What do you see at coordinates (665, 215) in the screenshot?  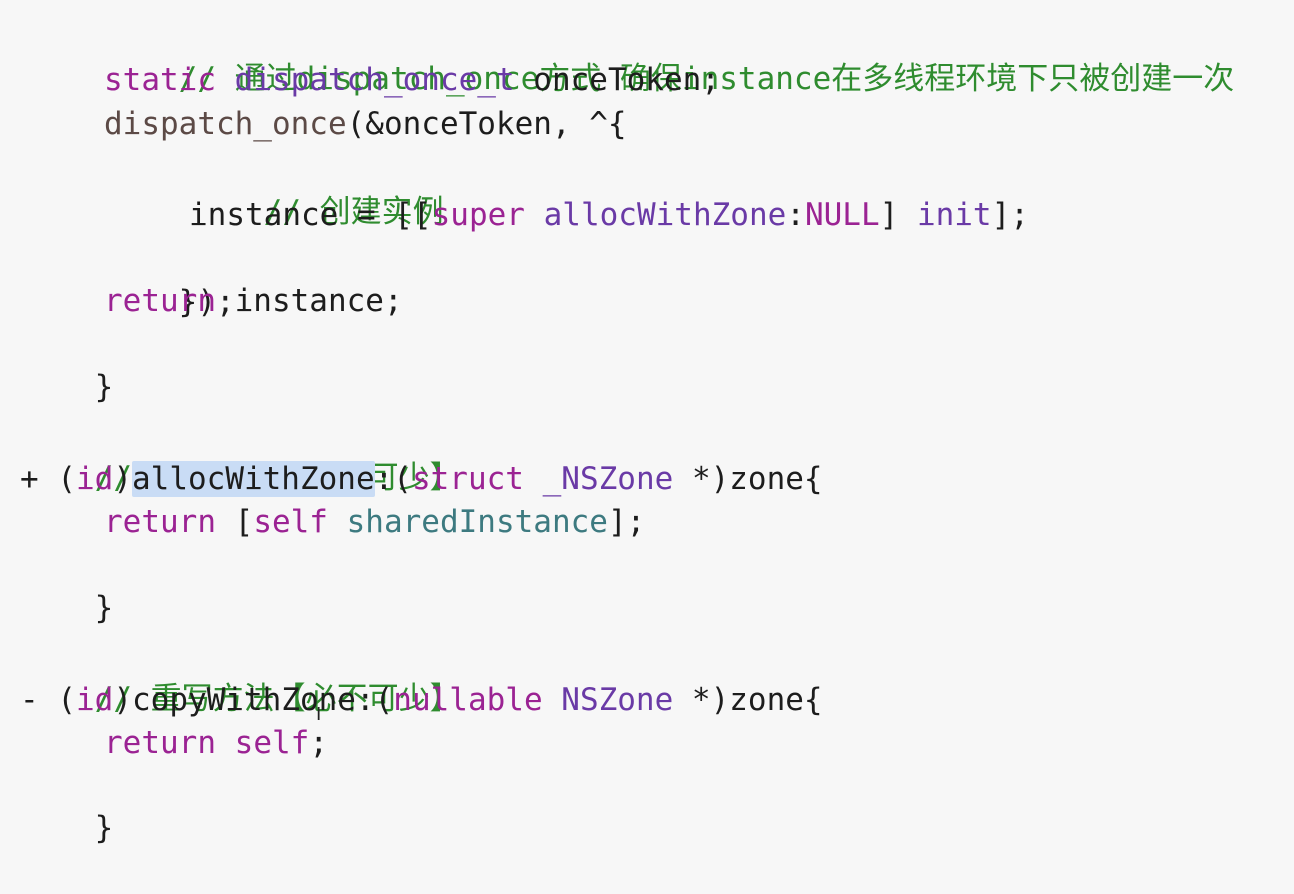 I see `method-alloc-with-zone: allocWithZone` at bounding box center [665, 215].